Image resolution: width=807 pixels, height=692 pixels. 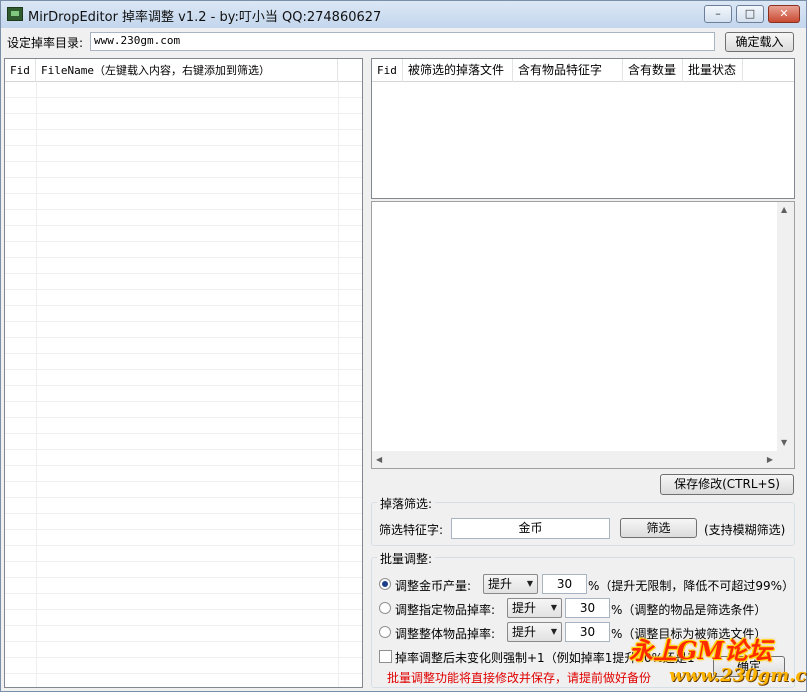 I want to click on overall-item-note: %（调整目标为被筛选文件）, so click(x=689, y=634).